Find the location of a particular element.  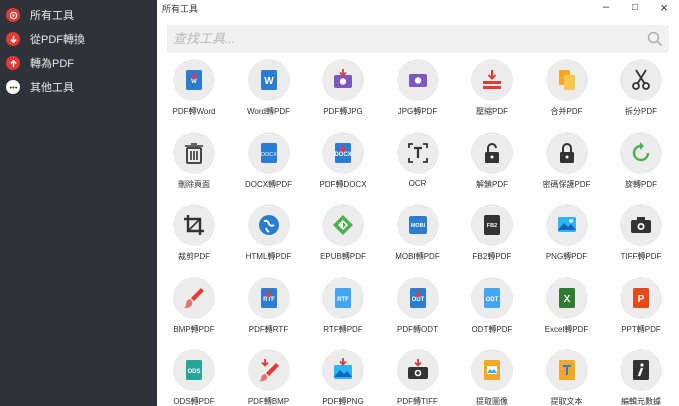

arrow-up-icon is located at coordinates (13, 63).